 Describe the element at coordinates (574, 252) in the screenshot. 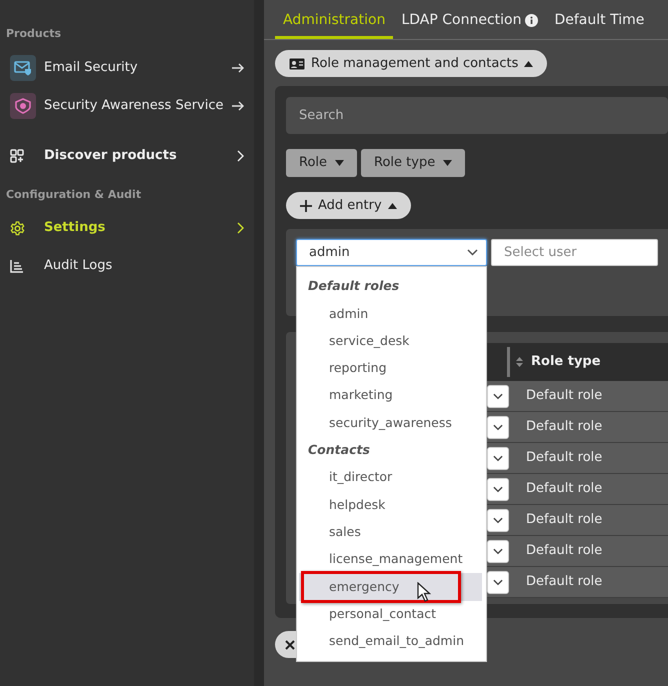

I see `user-select: Select user` at that location.